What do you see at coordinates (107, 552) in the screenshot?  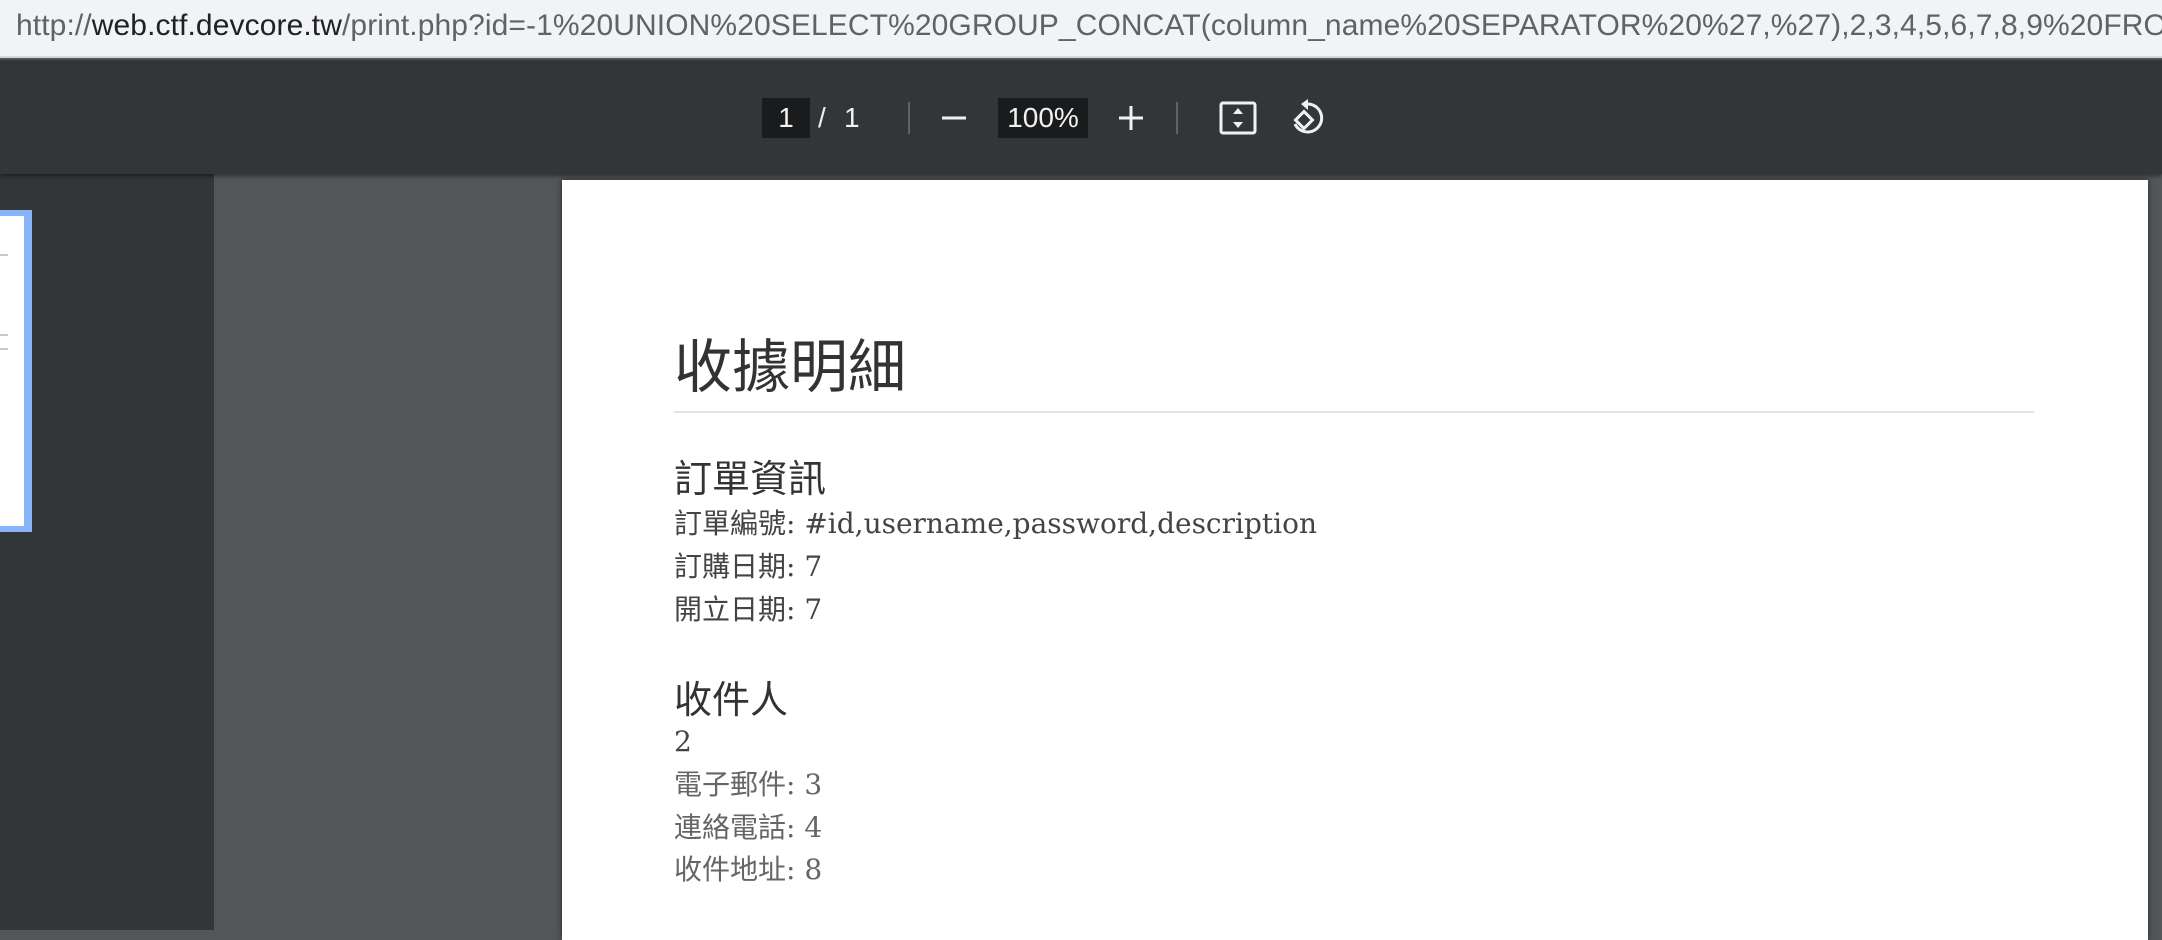 I see `thumbnail-sidebar` at bounding box center [107, 552].